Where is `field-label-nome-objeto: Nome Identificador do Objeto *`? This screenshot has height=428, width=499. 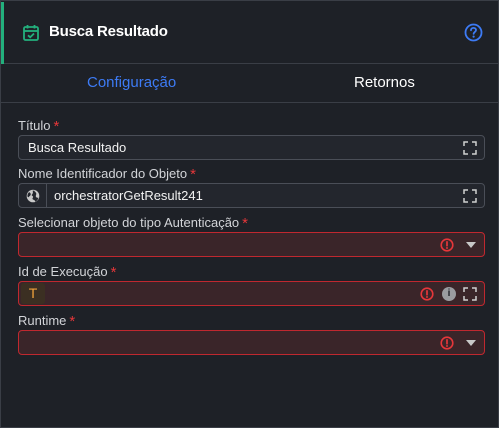
field-label-nome-objeto: Nome Identificador do Objeto * is located at coordinates (107, 174).